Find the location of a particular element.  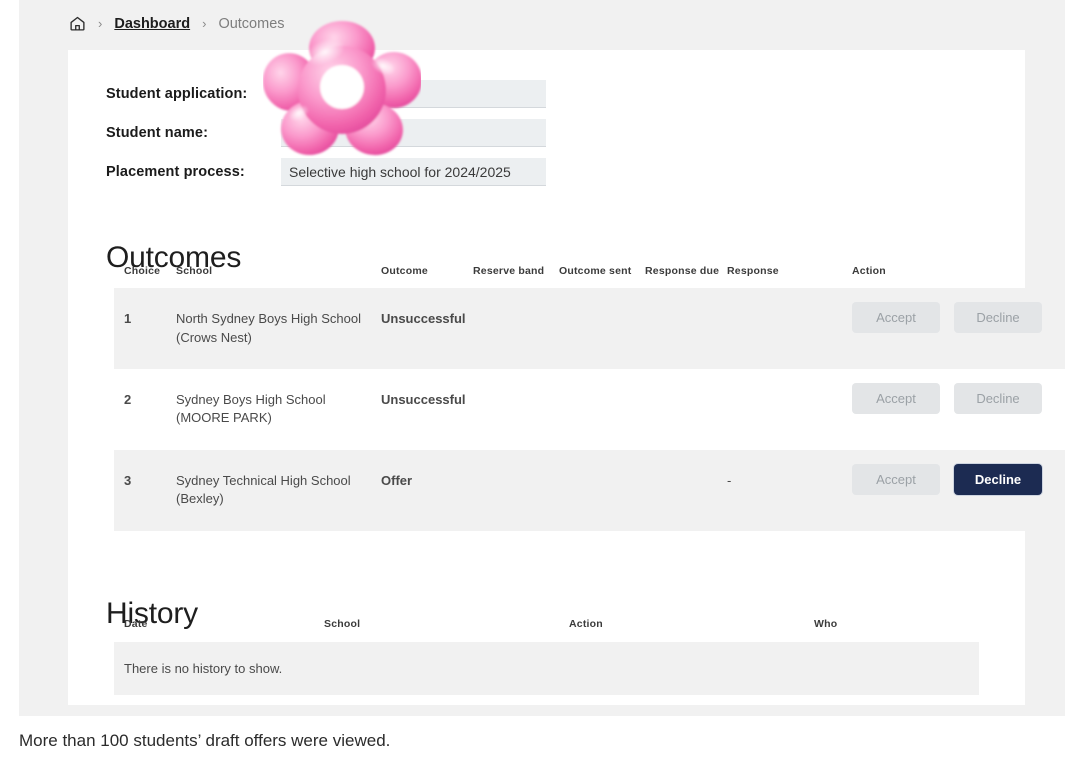

column-header-who: Who is located at coordinates (826, 624).